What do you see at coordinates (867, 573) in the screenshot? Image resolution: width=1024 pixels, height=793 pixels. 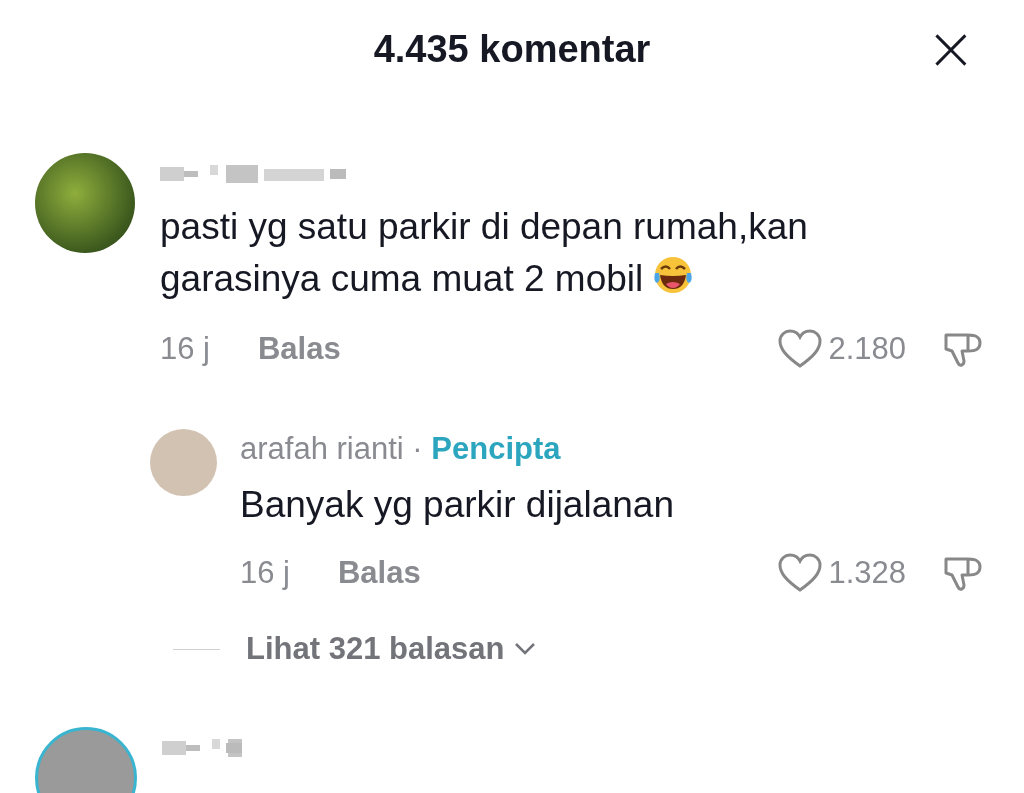 I see `like-count: 1.328` at bounding box center [867, 573].